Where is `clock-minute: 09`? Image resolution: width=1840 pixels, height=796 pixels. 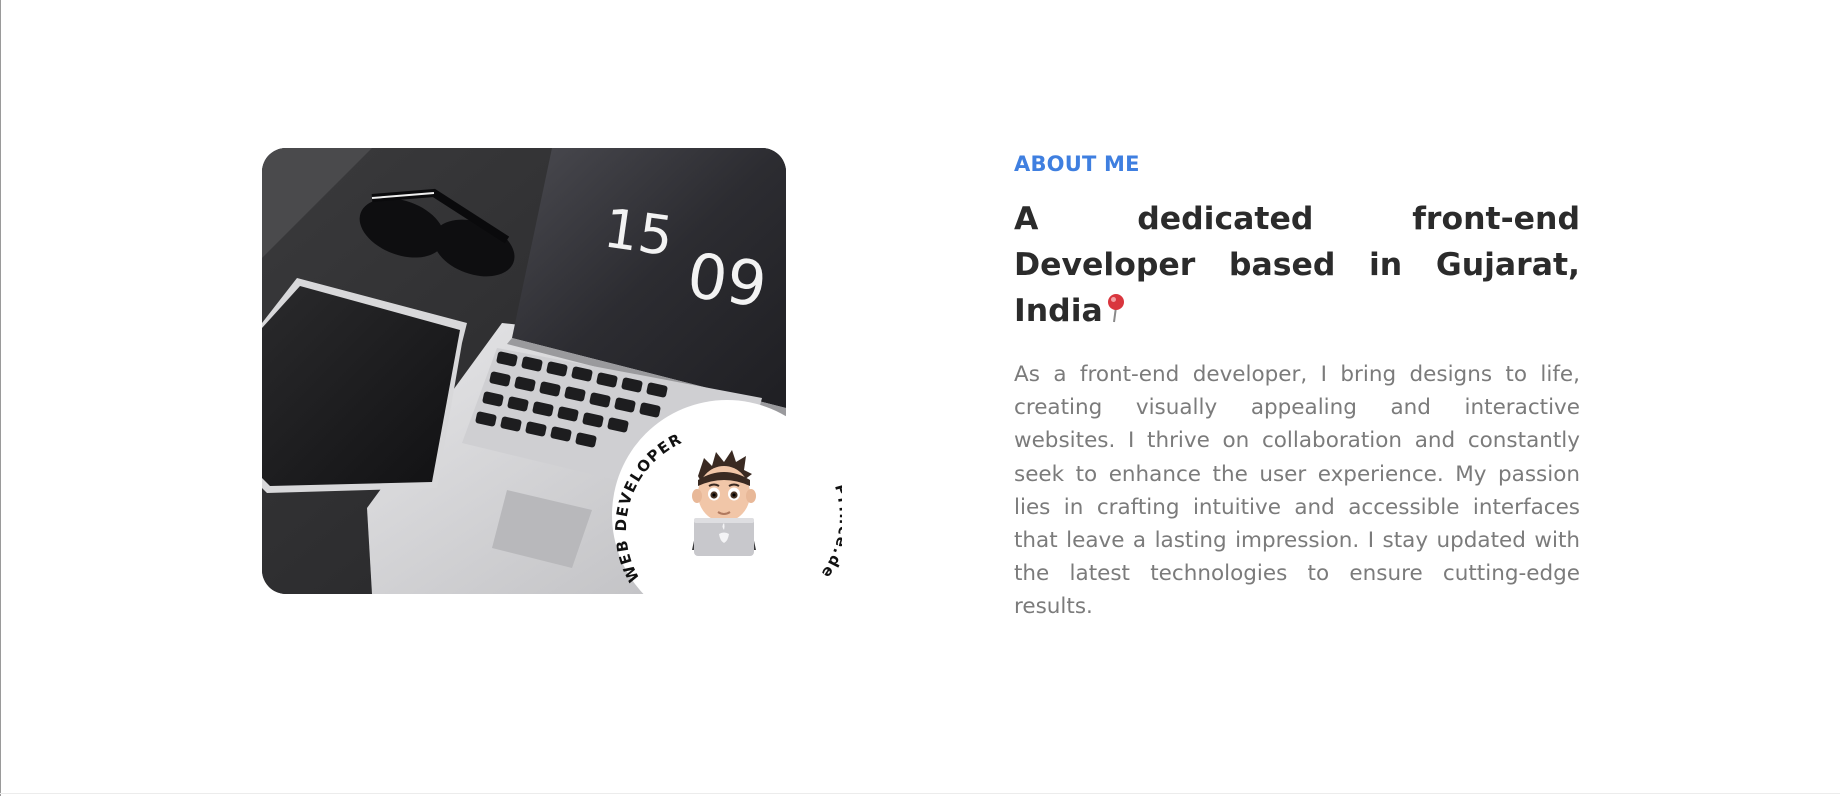 clock-minute: 09 is located at coordinates (727, 280).